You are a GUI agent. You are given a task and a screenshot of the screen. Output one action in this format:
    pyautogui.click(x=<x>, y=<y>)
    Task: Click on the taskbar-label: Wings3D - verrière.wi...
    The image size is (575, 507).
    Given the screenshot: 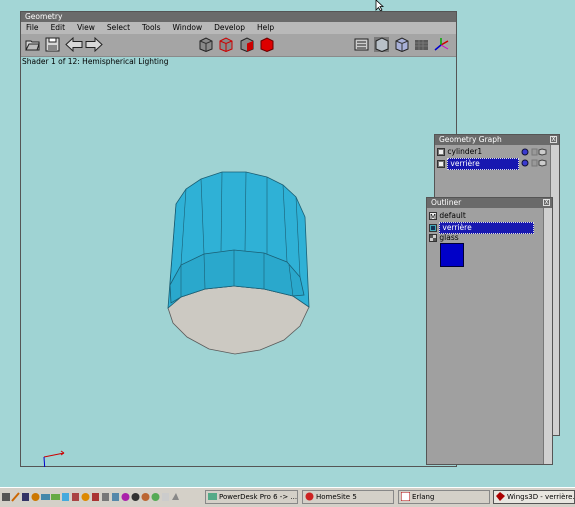 What is the action you would take?
    pyautogui.click(x=541, y=497)
    